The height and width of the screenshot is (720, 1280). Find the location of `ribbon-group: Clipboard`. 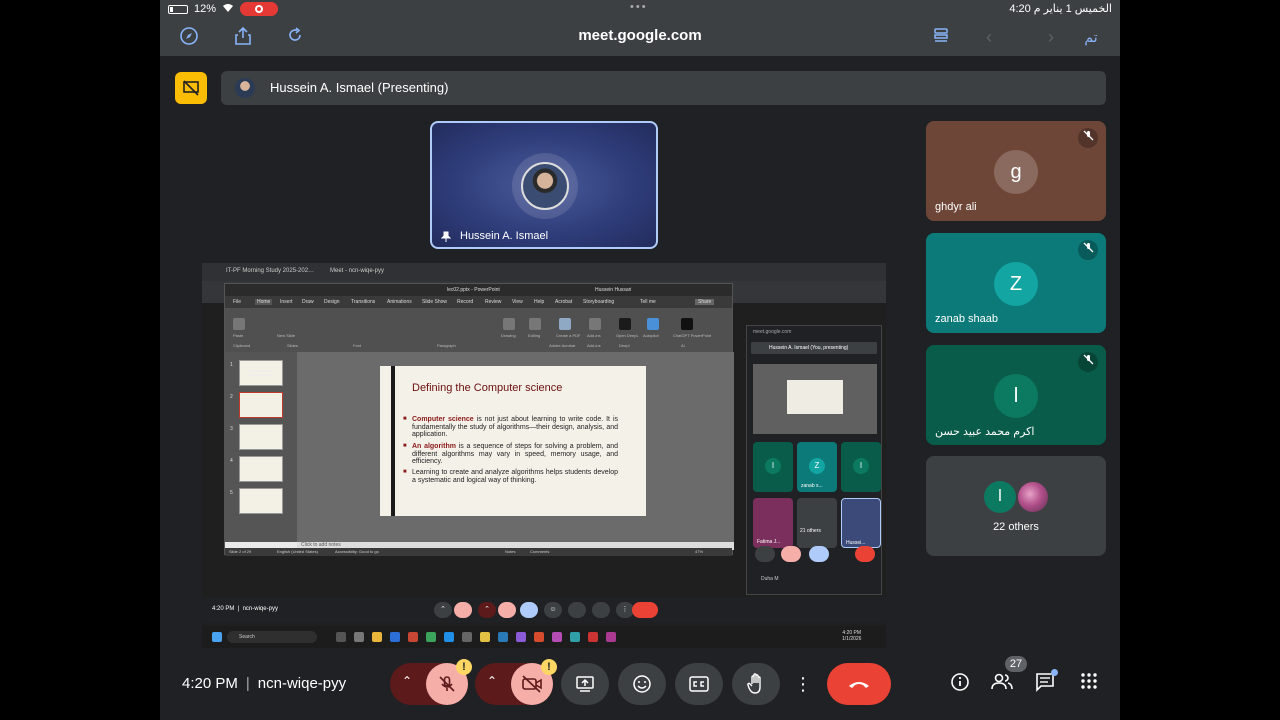

ribbon-group: Clipboard is located at coordinates (242, 345).